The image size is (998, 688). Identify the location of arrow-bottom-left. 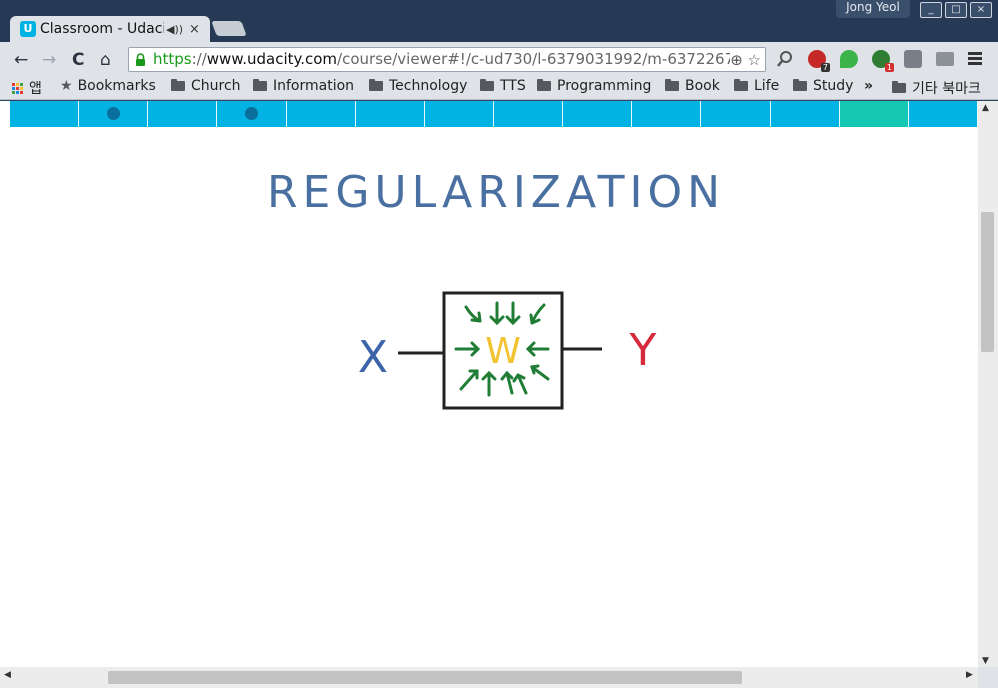
(469, 380).